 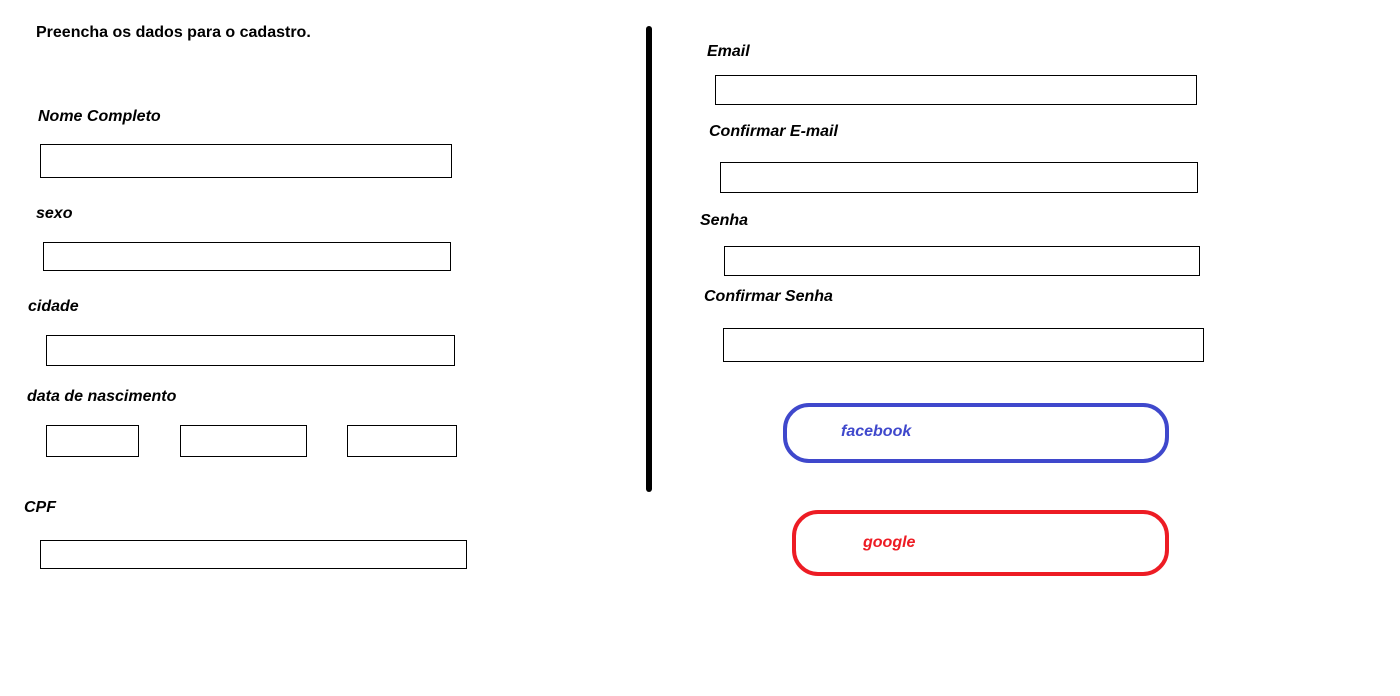 I want to click on email-input, so click(x=956, y=90).